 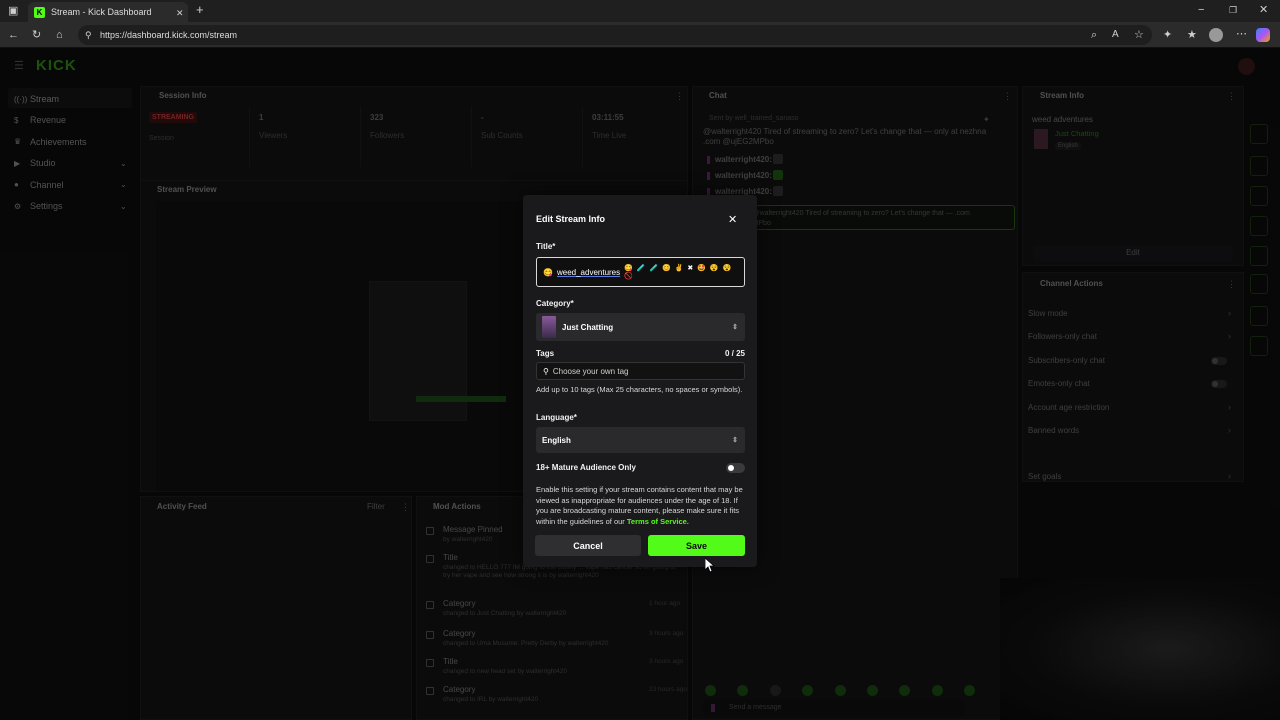 I want to click on copilot-icon, so click(x=1263, y=35).